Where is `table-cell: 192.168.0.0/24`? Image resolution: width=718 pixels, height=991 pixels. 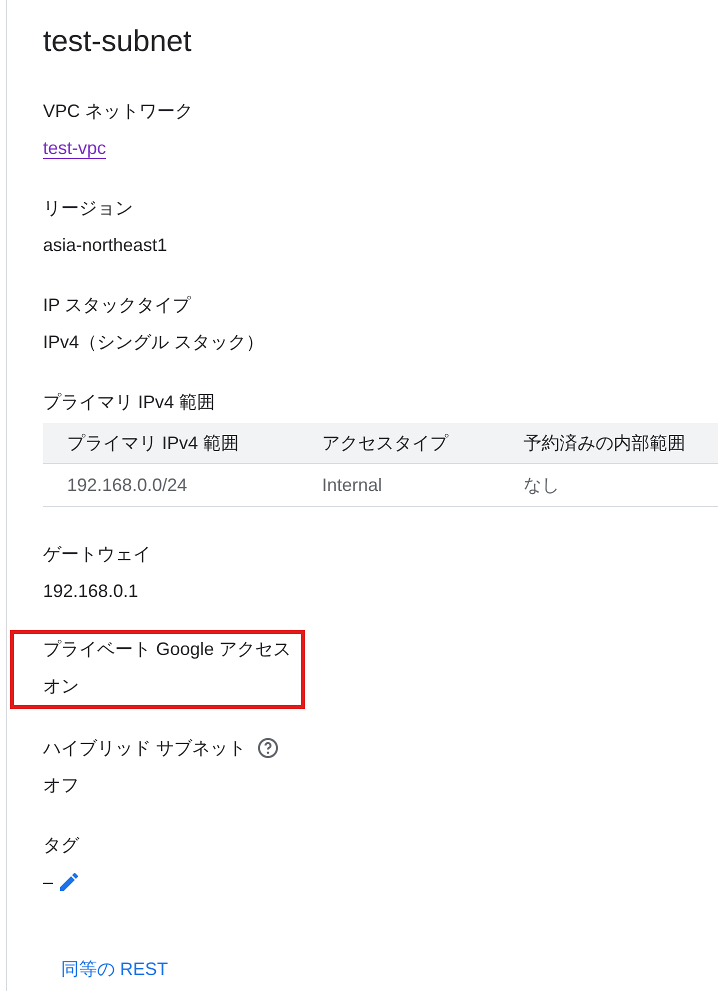 table-cell: 192.168.0.0/24 is located at coordinates (170, 485).